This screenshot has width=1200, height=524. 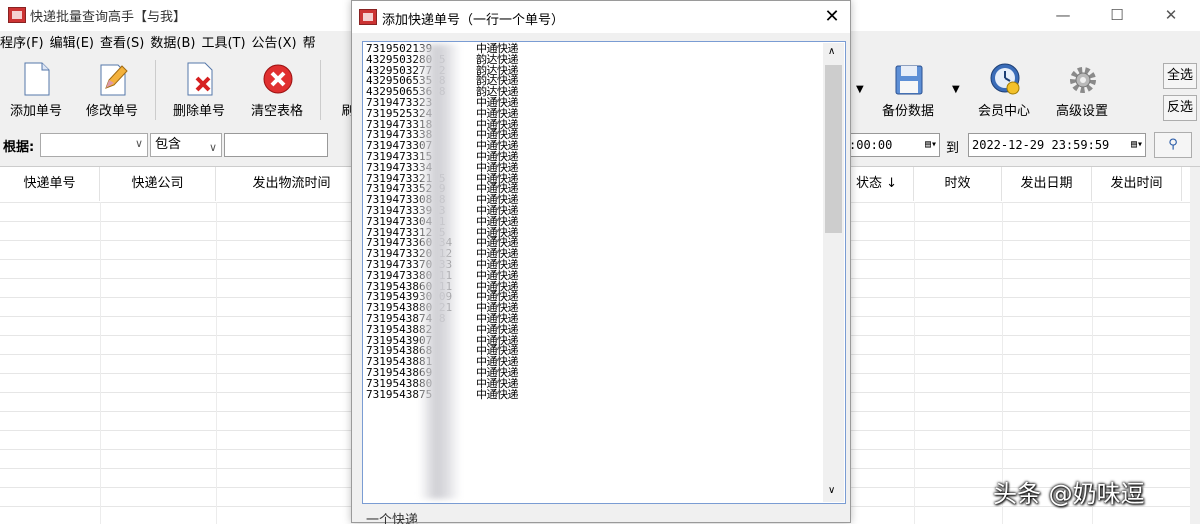 I want to click on invert-selection-button: 反选, so click(x=1180, y=108).